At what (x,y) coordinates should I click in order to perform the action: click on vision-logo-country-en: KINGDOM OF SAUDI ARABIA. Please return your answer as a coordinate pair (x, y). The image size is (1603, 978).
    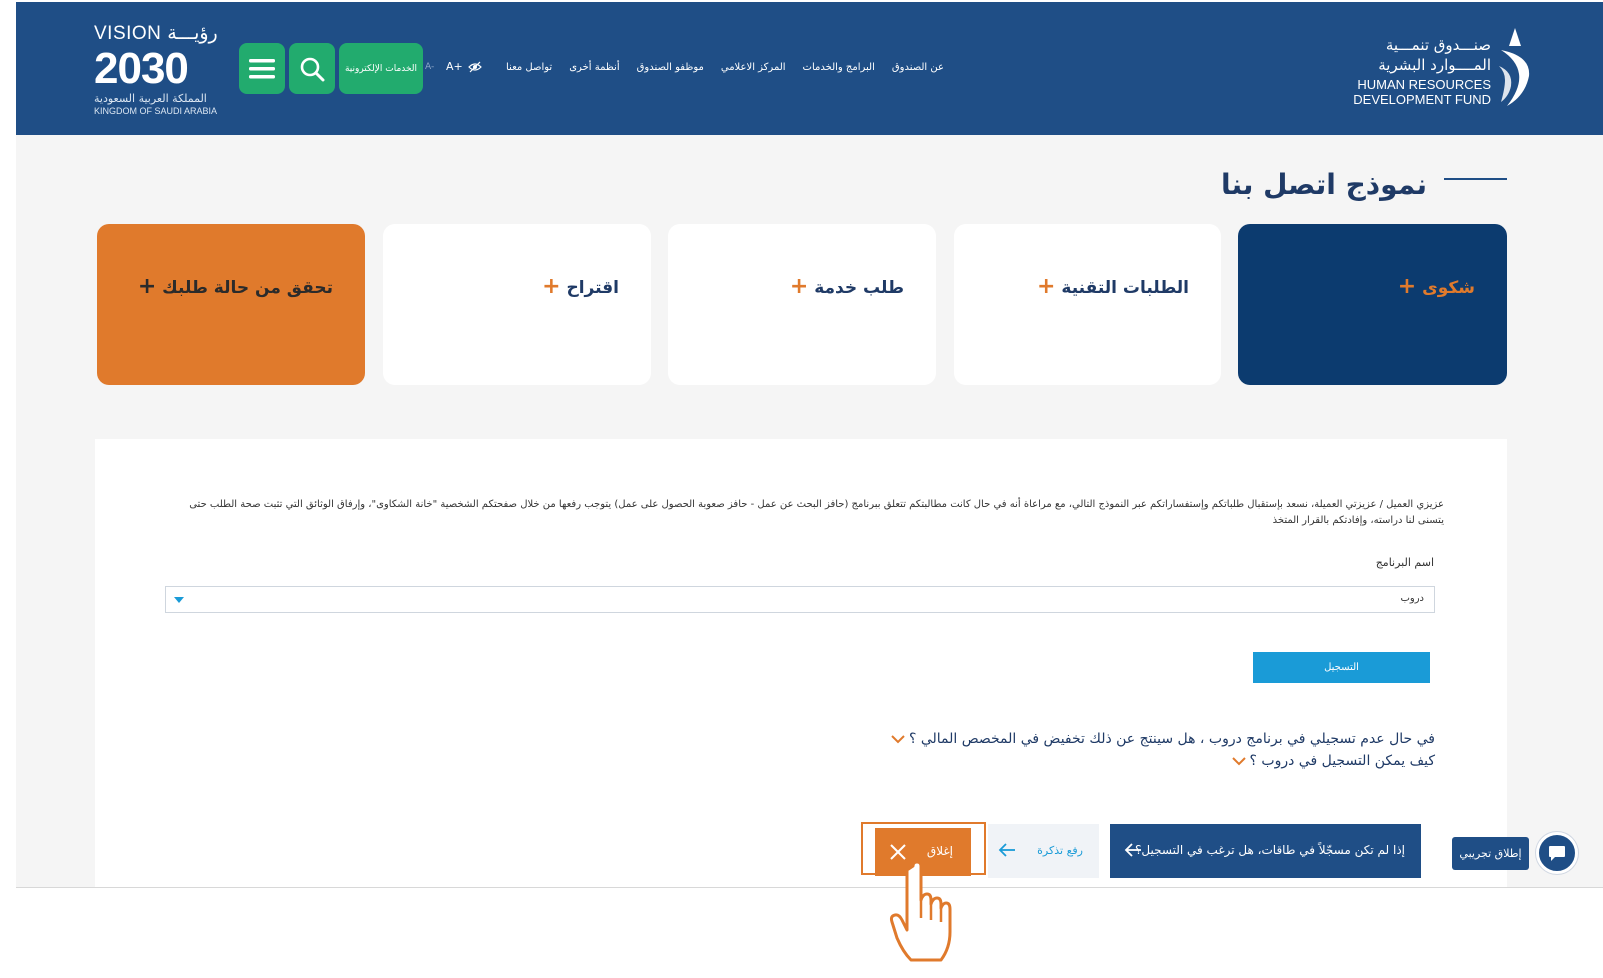
    Looking at the image, I should click on (156, 111).